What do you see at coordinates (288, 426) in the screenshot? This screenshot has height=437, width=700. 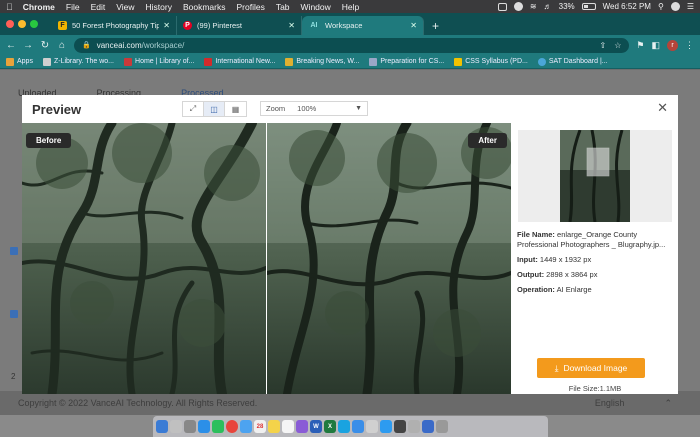 I see `photos-icon` at bounding box center [288, 426].